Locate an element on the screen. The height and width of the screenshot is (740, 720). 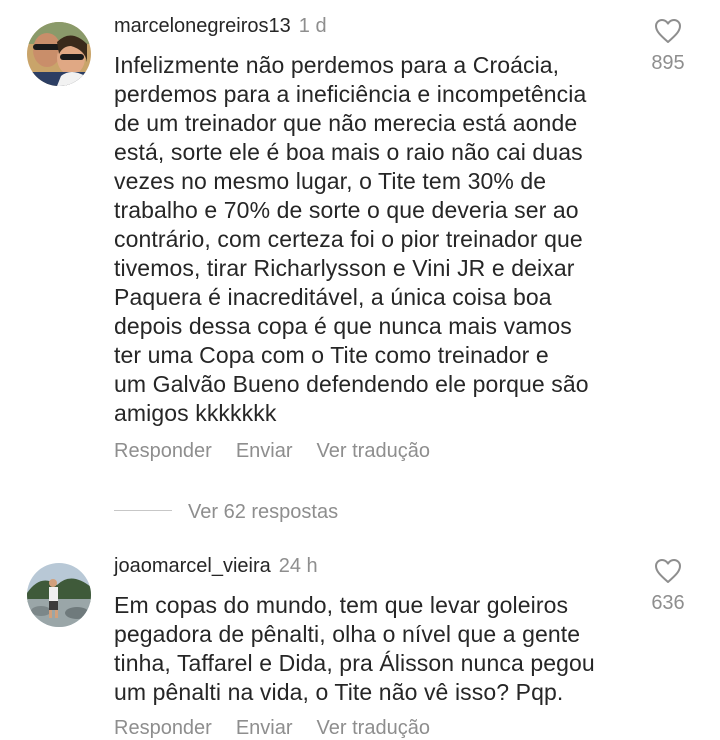
avatar-joaomarcel_vieira is located at coordinates (59, 595).